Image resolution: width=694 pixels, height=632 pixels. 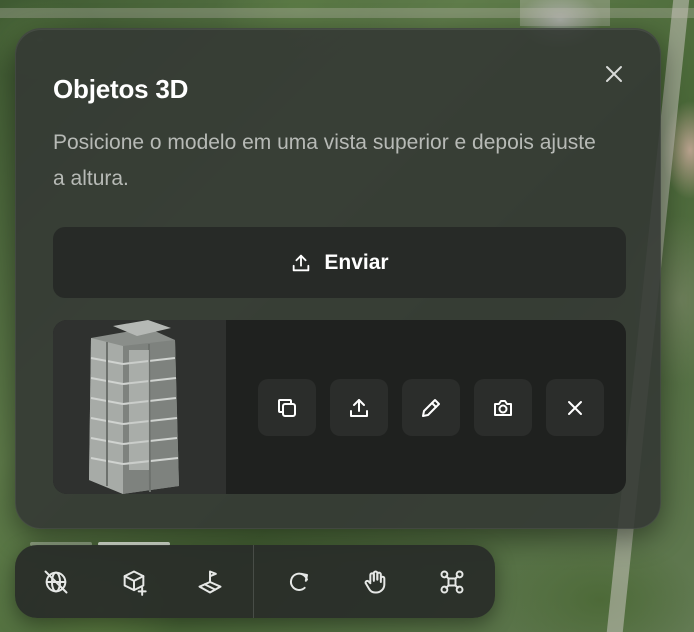 I want to click on drone-icon, so click(x=452, y=582).